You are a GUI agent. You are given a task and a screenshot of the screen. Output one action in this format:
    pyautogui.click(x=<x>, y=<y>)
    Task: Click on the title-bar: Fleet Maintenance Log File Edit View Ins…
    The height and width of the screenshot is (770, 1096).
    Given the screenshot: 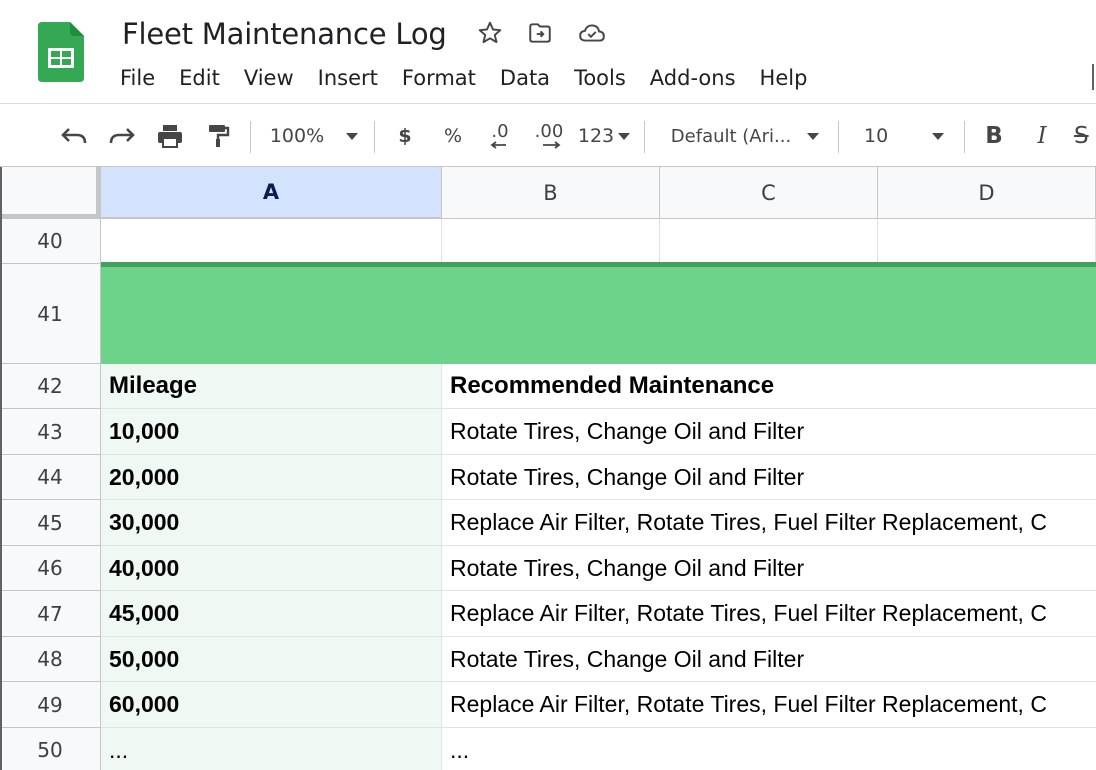 What is the action you would take?
    pyautogui.click(x=548, y=52)
    